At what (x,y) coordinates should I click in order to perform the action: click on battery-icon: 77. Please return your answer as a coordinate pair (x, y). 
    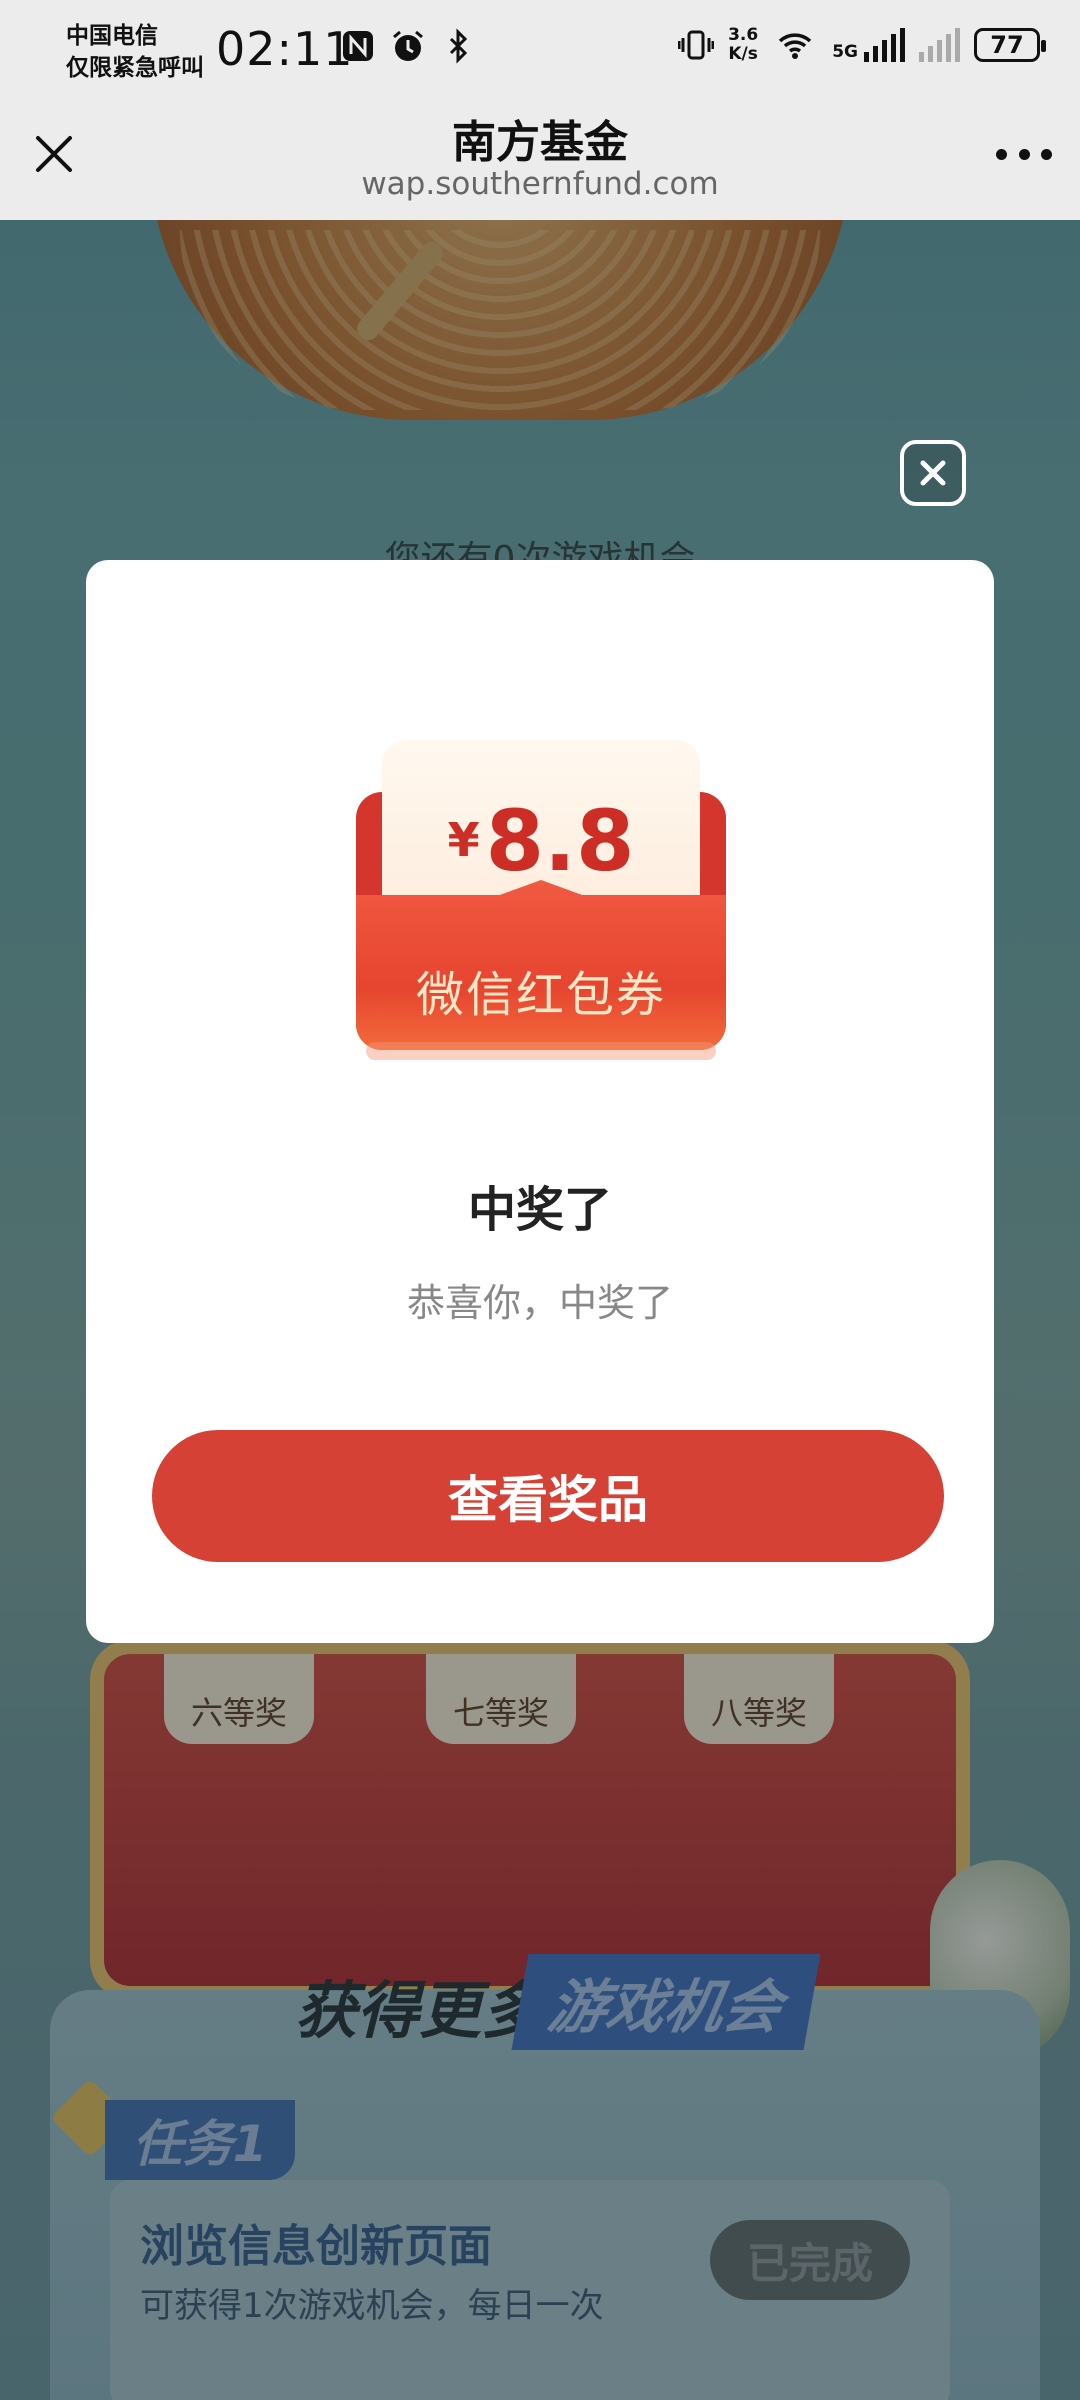
    Looking at the image, I should click on (1010, 45).